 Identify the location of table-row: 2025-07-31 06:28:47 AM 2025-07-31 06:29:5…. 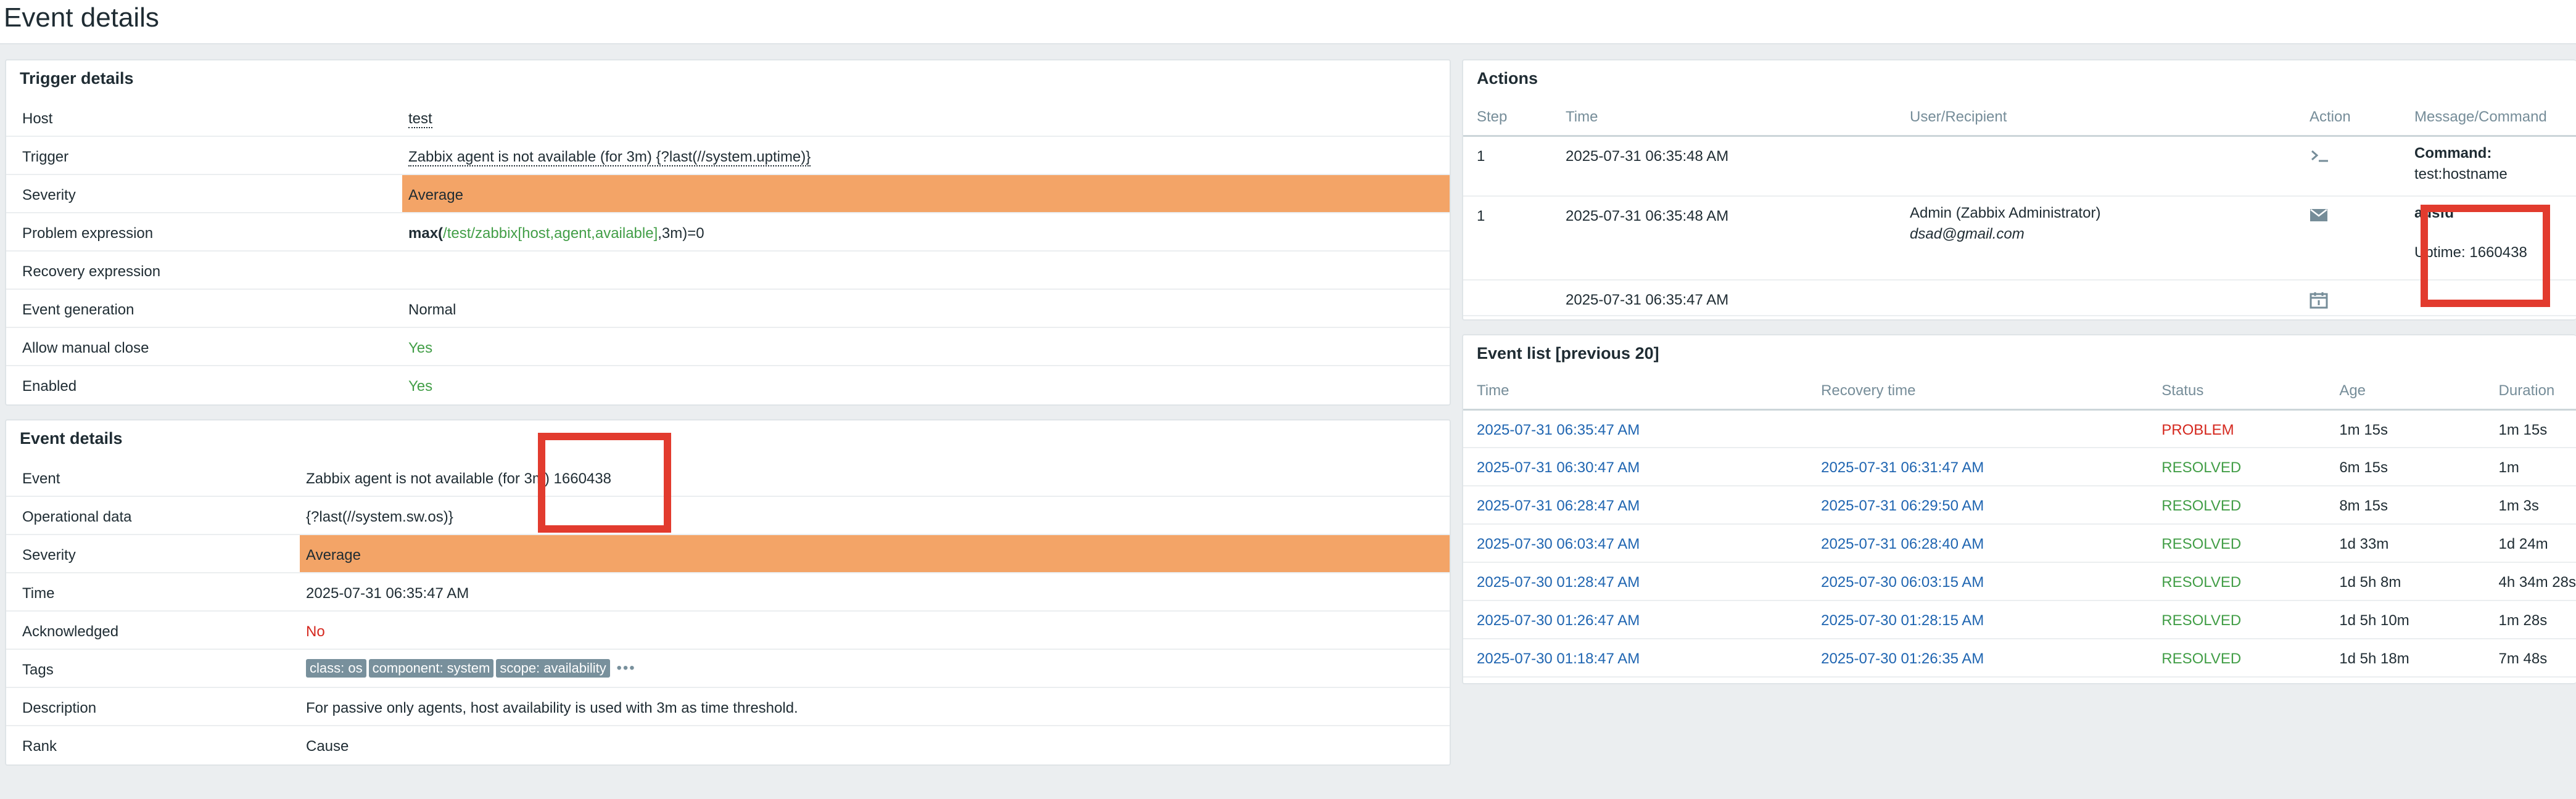
(2019, 506).